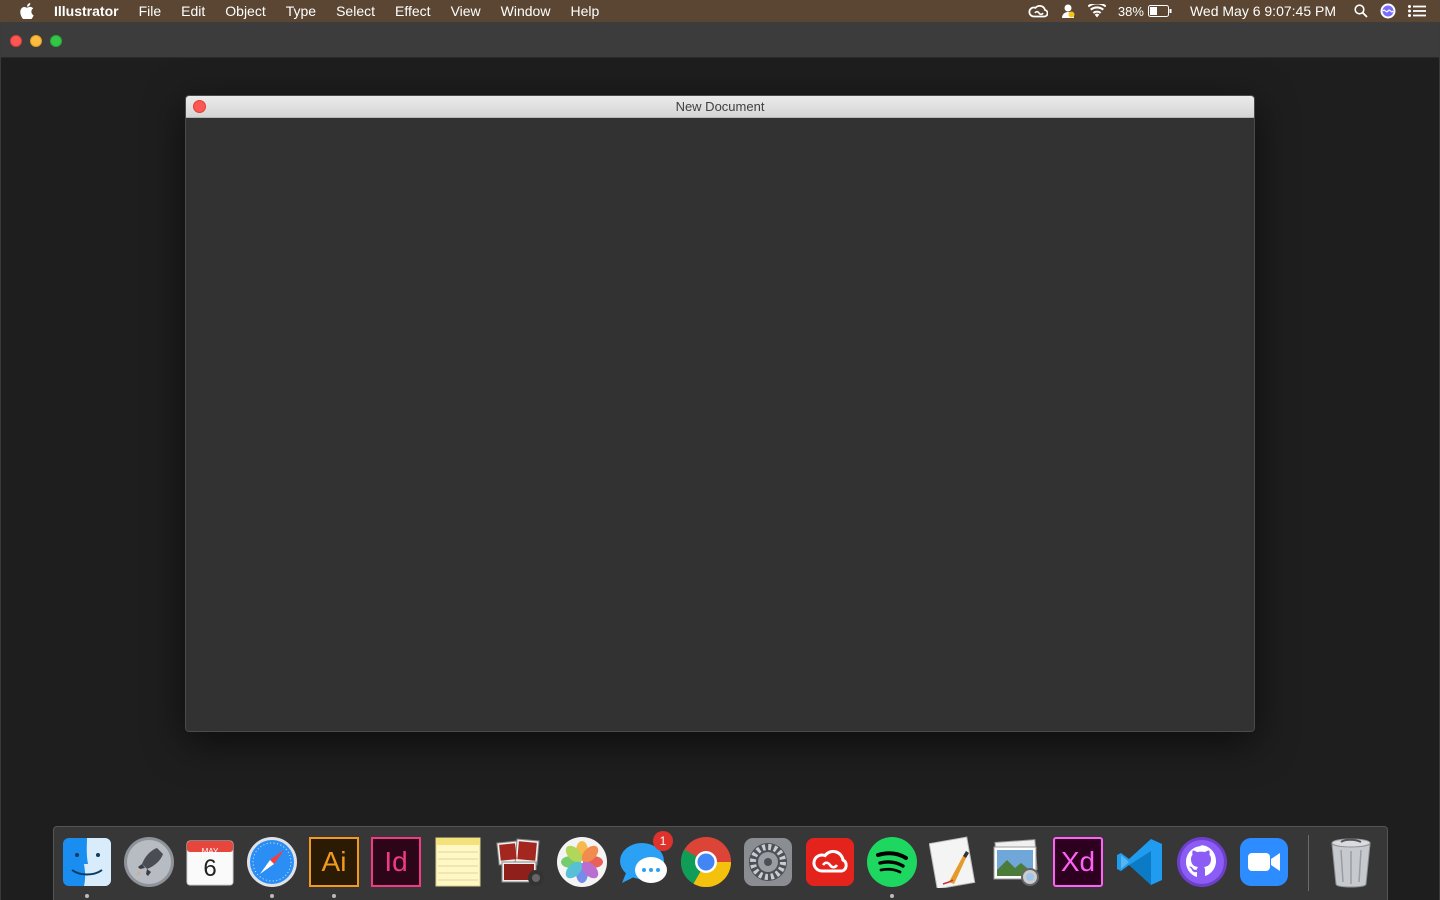 The height and width of the screenshot is (900, 1440). I want to click on menu-file: File, so click(150, 11).